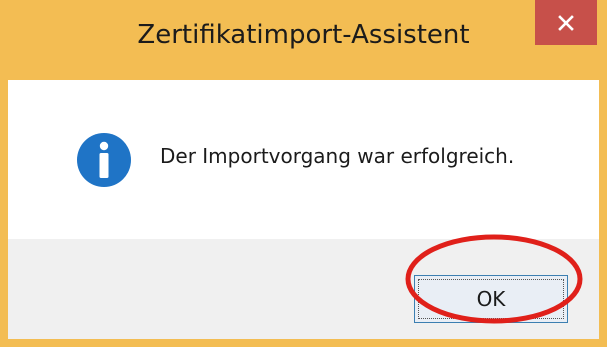  I want to click on close-button, so click(566, 22).